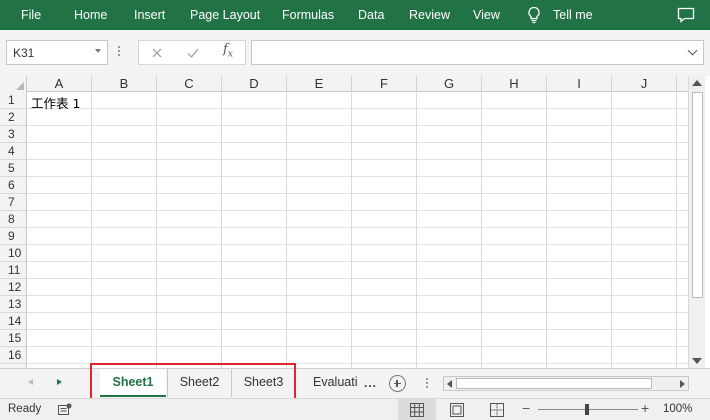  I want to click on column-header-f: F, so click(384, 84).